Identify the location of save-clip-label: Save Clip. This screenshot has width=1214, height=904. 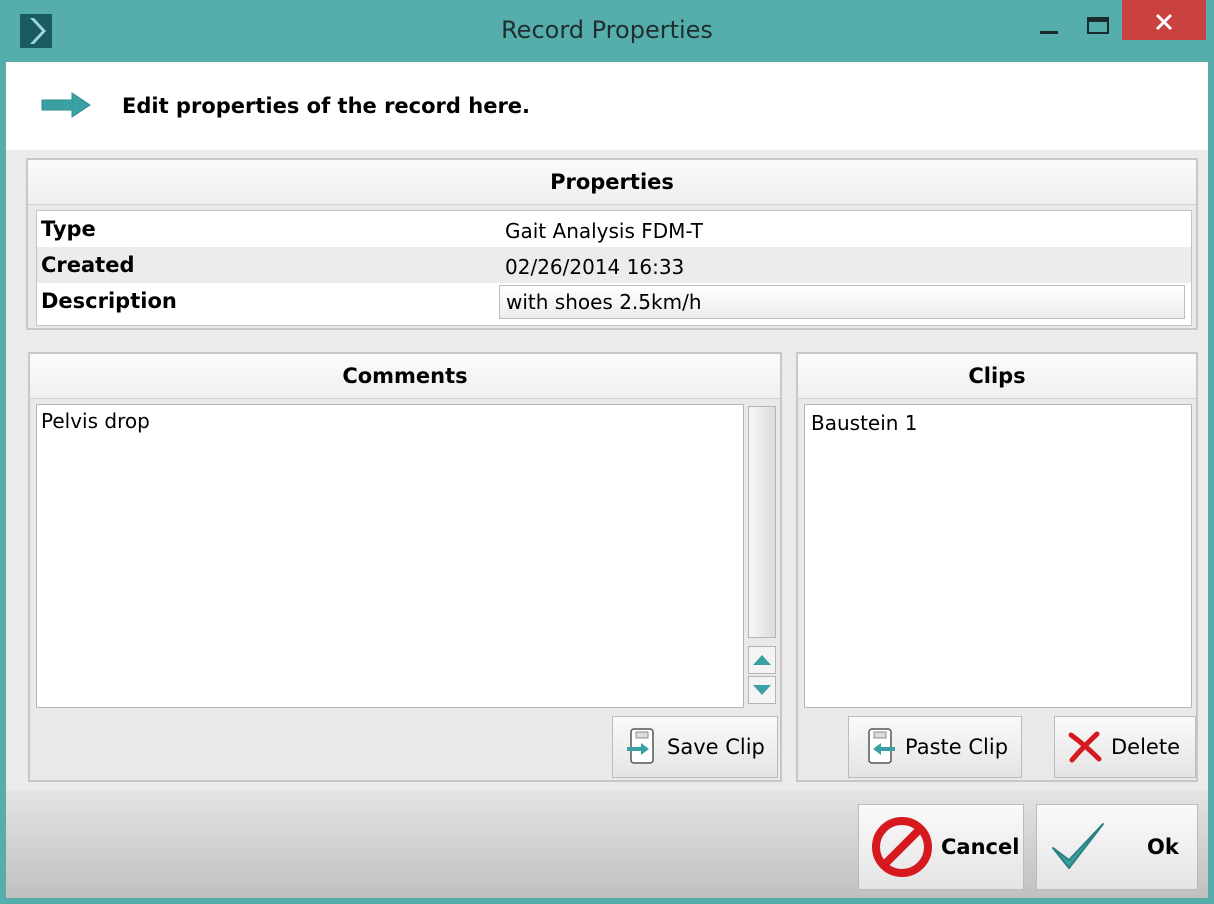
(716, 747).